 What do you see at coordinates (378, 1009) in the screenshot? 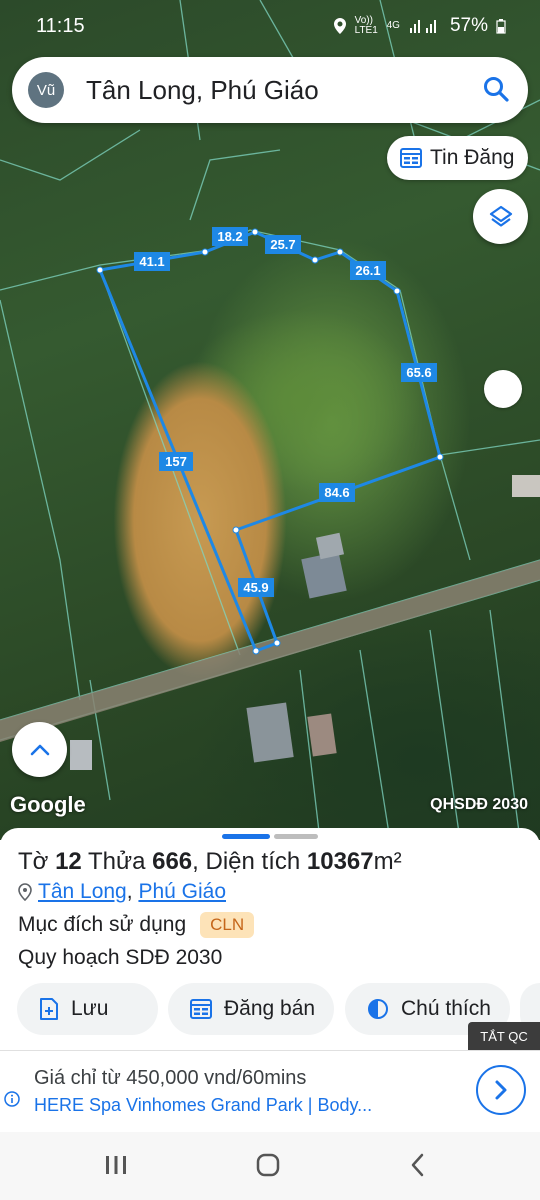
I see `legend-icon` at bounding box center [378, 1009].